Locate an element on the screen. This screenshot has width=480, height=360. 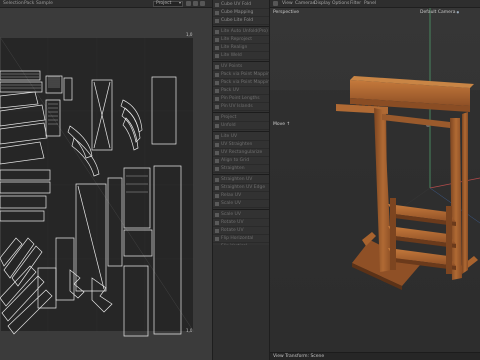
command-item: Straighten is located at coordinates (241, 169).